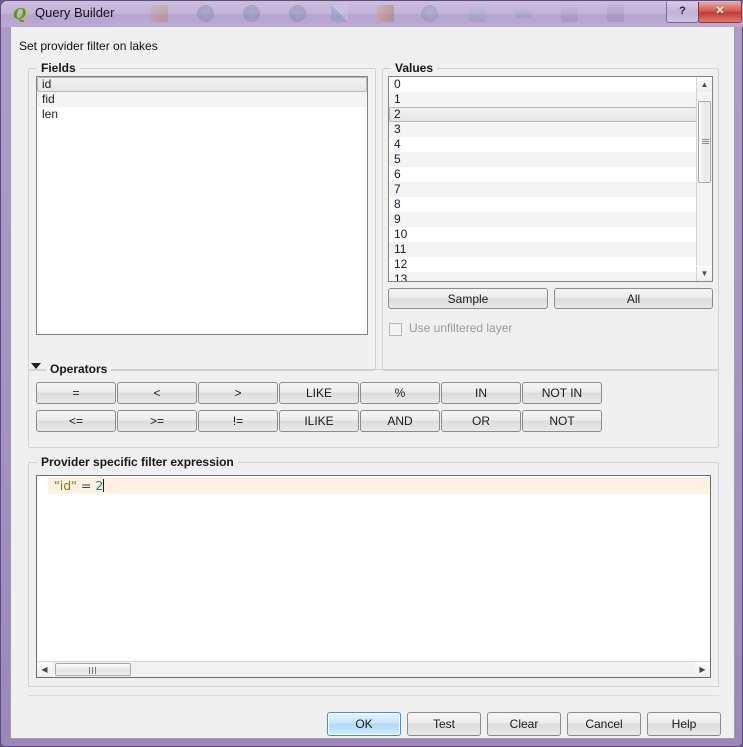 Image resolution: width=743 pixels, height=747 pixels. What do you see at coordinates (319, 393) in the screenshot?
I see `operator-button-like: LIKE` at bounding box center [319, 393].